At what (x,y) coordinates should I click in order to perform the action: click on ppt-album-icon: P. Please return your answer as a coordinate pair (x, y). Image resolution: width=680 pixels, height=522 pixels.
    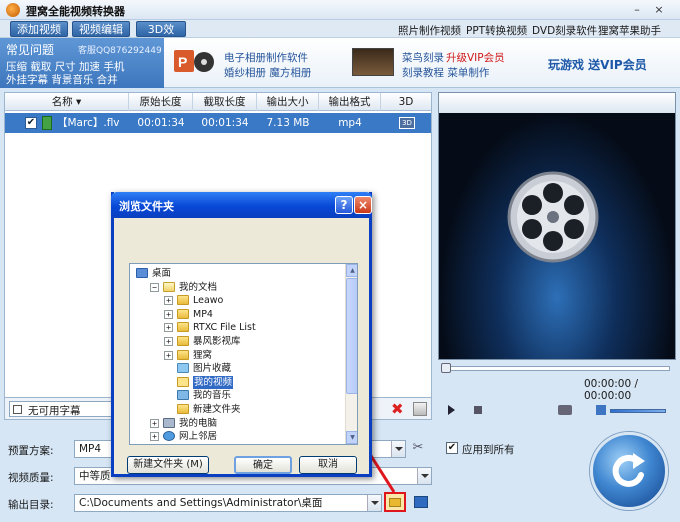
    Looking at the image, I should click on (194, 61).